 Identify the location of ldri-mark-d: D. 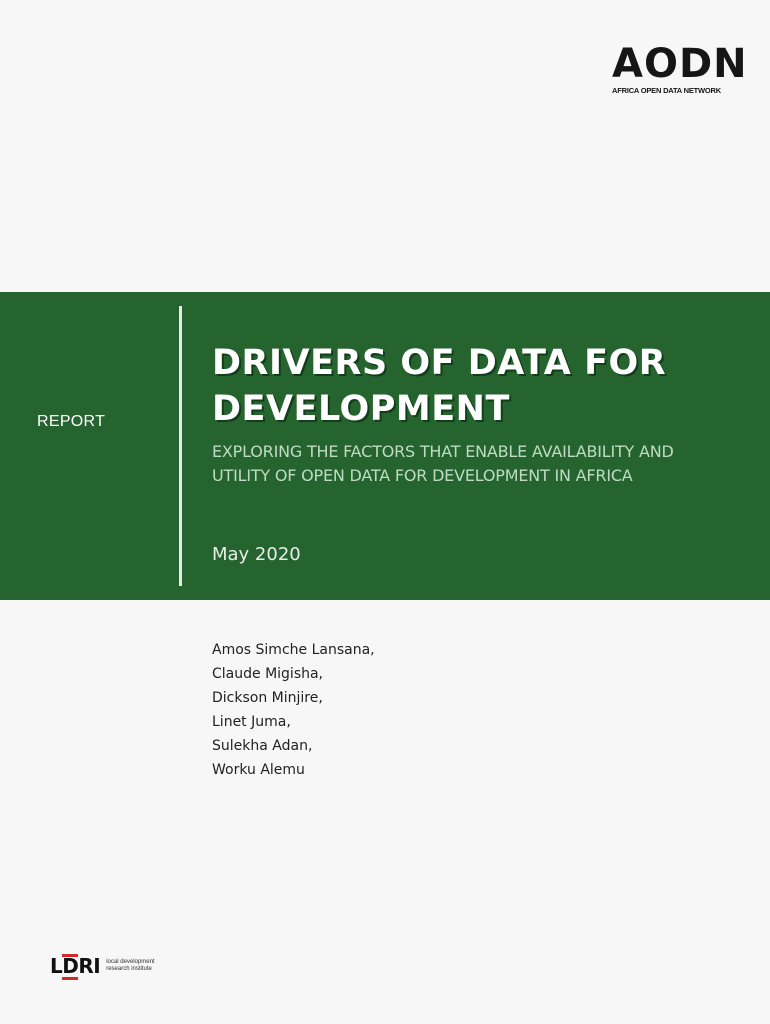
(70, 966).